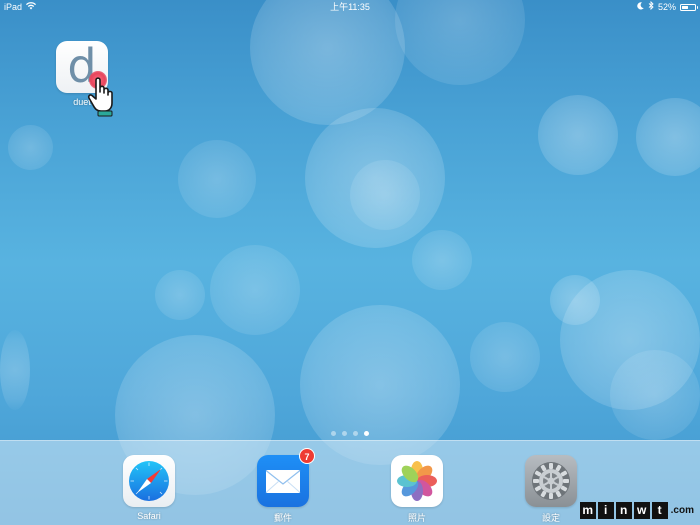  I want to click on photos-flower-icon, so click(417, 481).